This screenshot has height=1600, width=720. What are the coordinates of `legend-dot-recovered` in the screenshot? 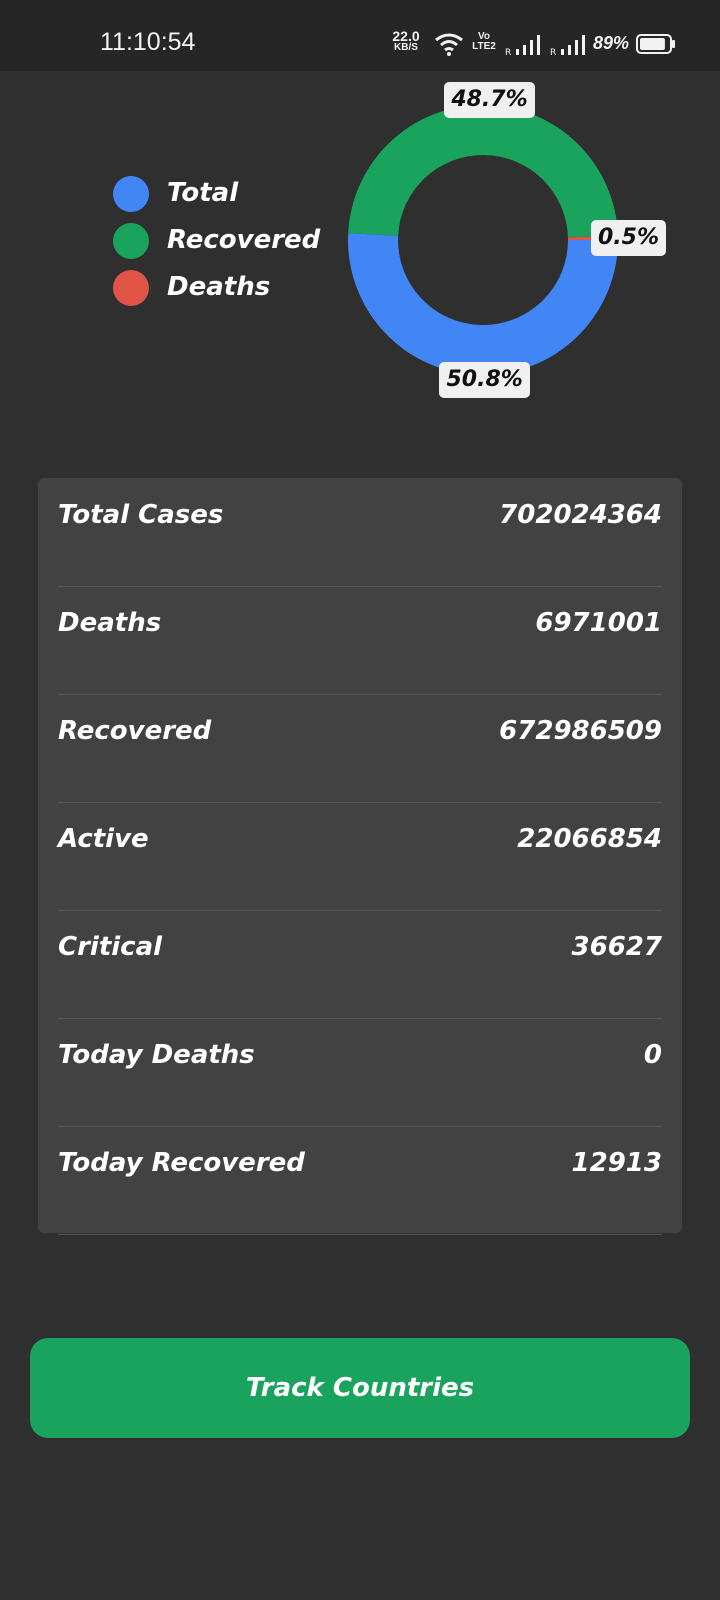 It's located at (131, 241).